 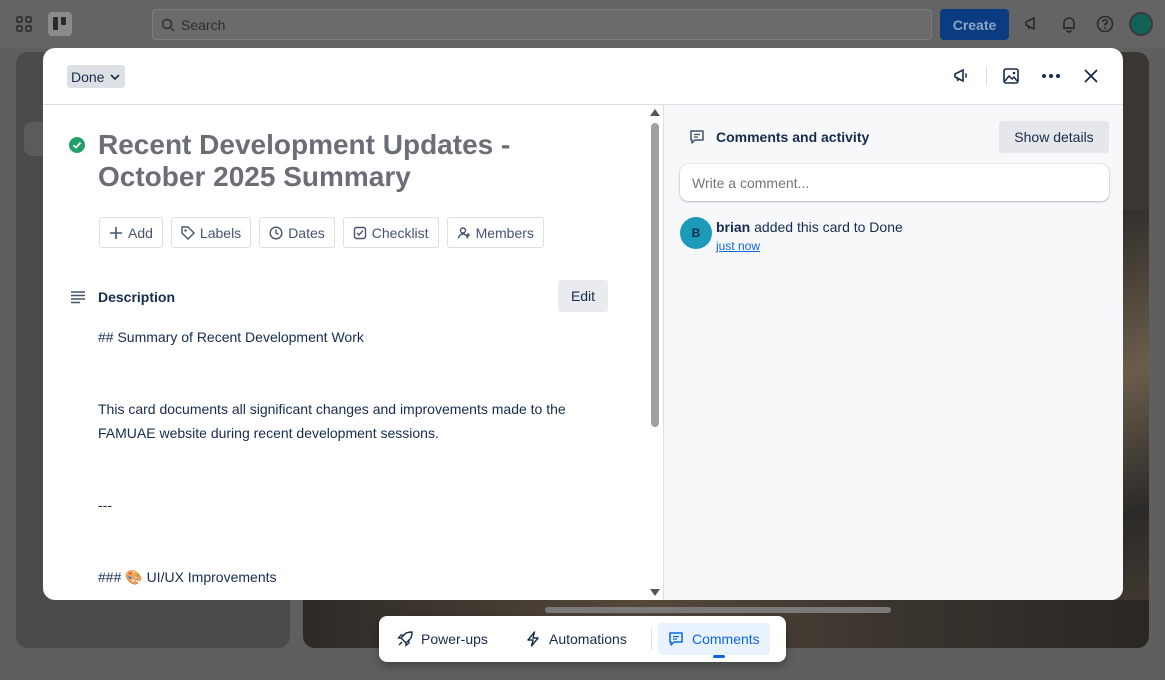 What do you see at coordinates (400, 232) in the screenshot?
I see `checklist-button-label: Checklist` at bounding box center [400, 232].